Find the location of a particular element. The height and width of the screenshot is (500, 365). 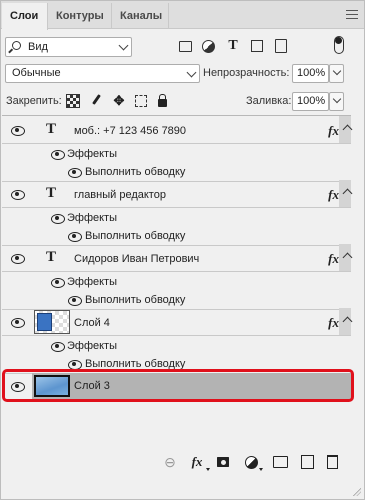

new-group-icon is located at coordinates (280, 462).